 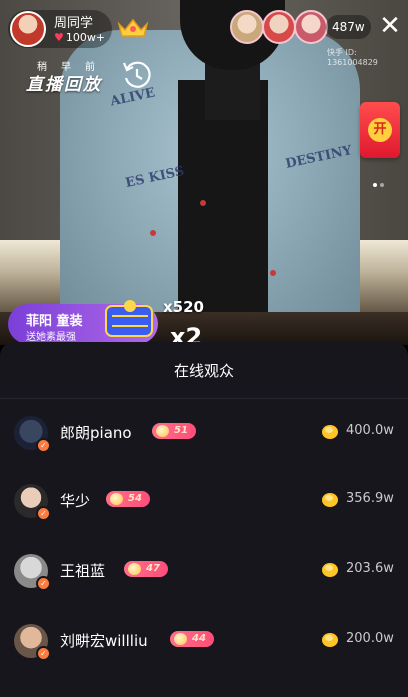 I want to click on audience-row: ✓ 郎朗piano 51 400.0w, so click(x=204, y=435).